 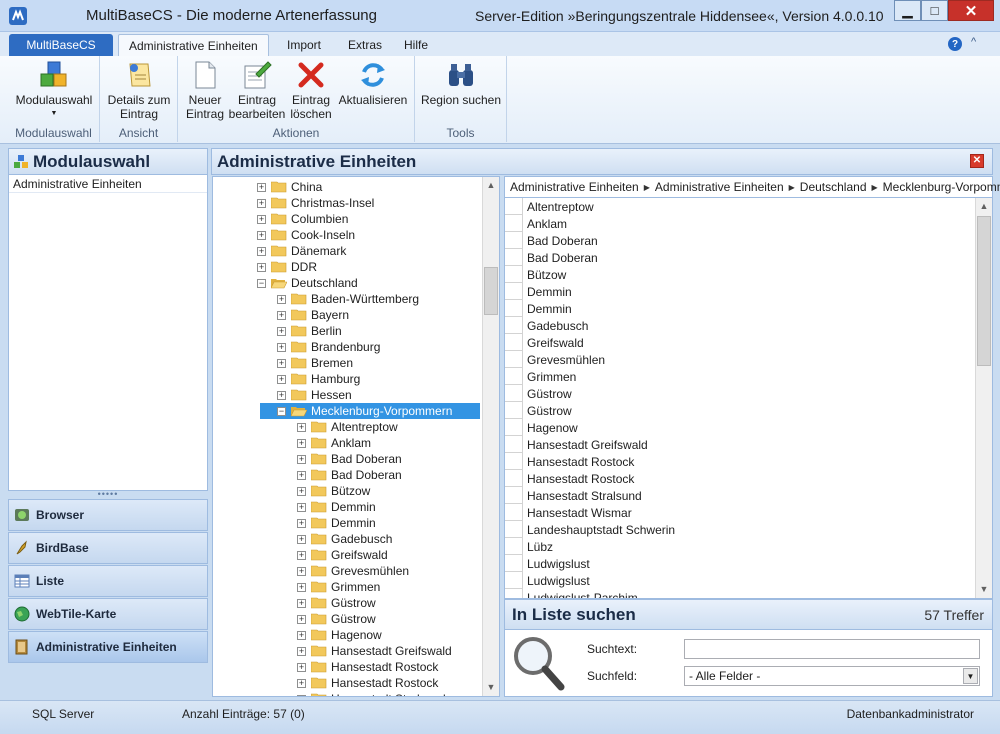 I want to click on list-scrollbar: ▲ ▼, so click(x=983, y=398).